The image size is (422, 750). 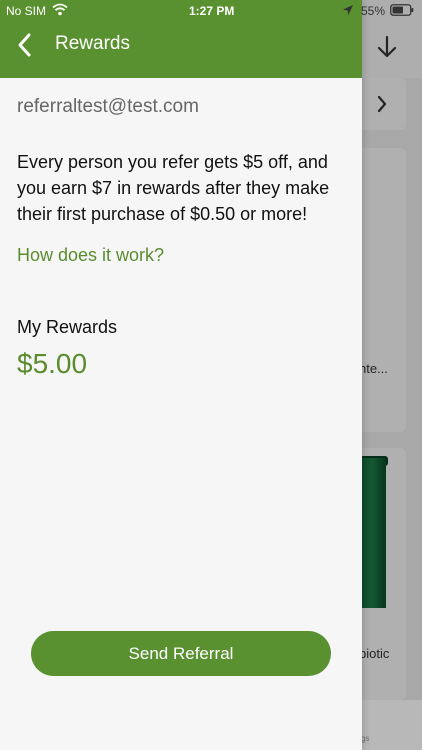 I want to click on location-icon, so click(x=348, y=10).